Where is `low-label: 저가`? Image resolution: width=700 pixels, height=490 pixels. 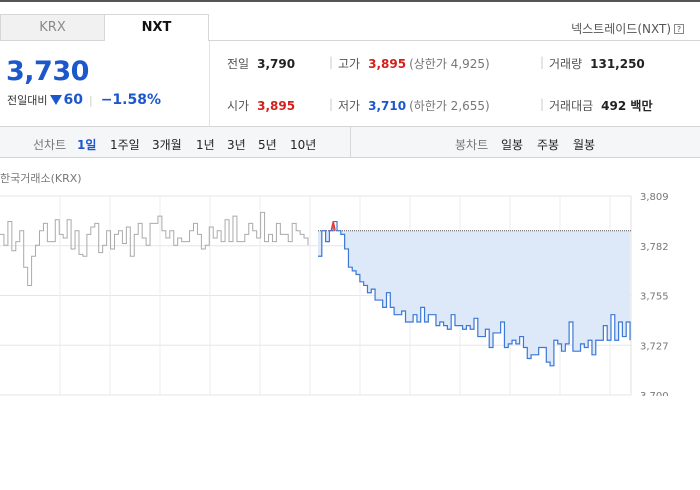
low-label: 저가 is located at coordinates (349, 106).